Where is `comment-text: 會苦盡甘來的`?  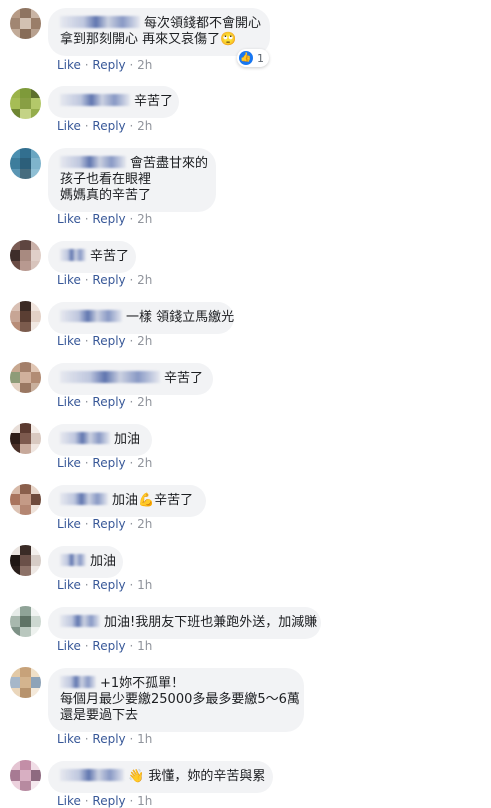 comment-text: 會苦盡甘來的 is located at coordinates (169, 163).